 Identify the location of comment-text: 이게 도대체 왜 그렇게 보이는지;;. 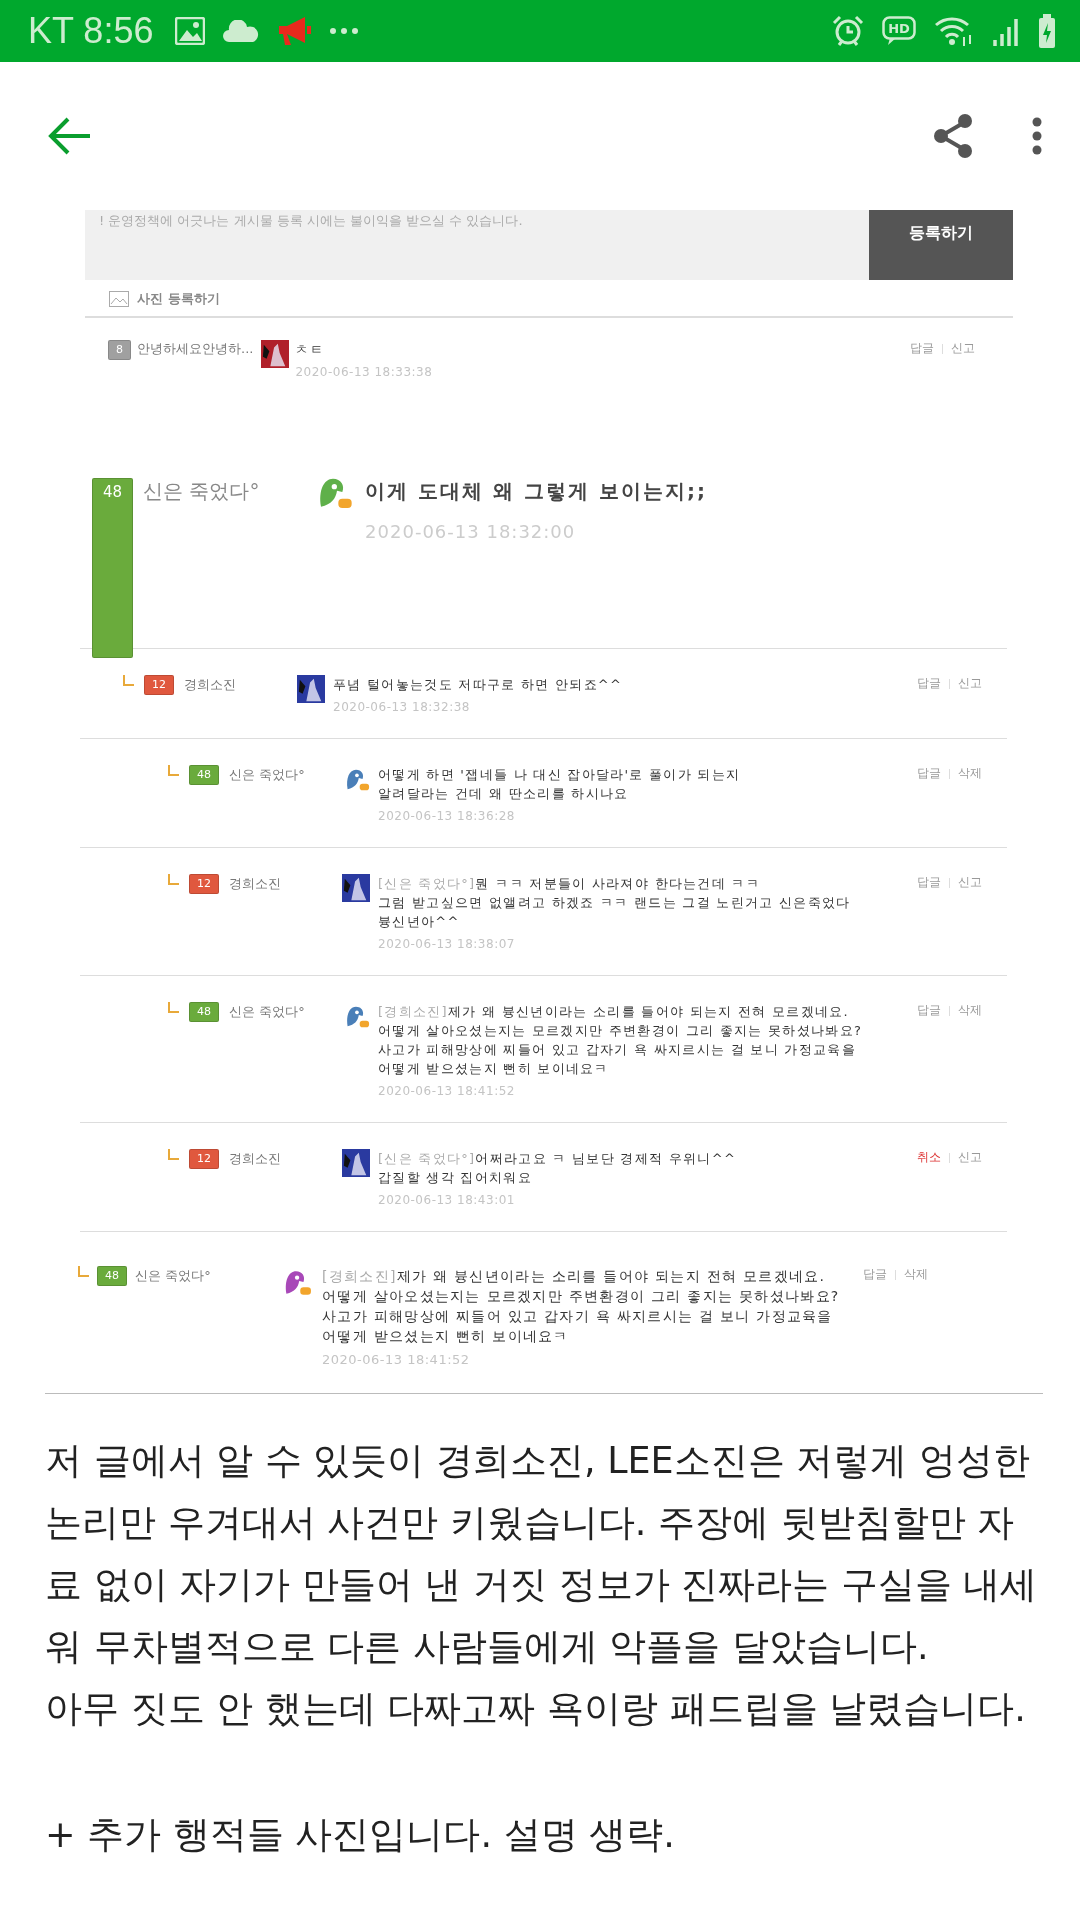
(536, 491).